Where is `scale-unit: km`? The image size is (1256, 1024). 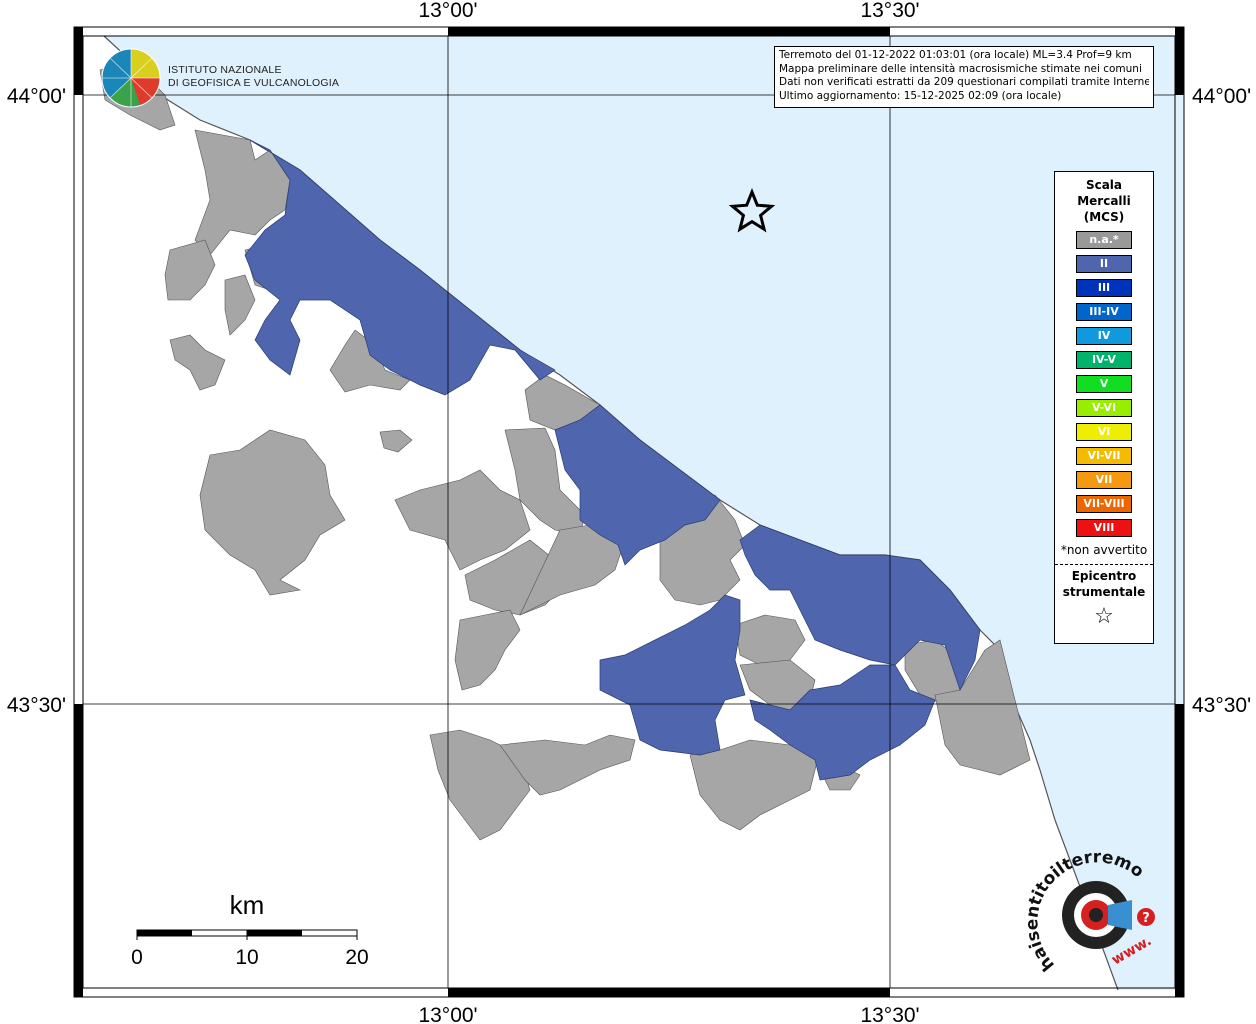 scale-unit: km is located at coordinates (247, 905).